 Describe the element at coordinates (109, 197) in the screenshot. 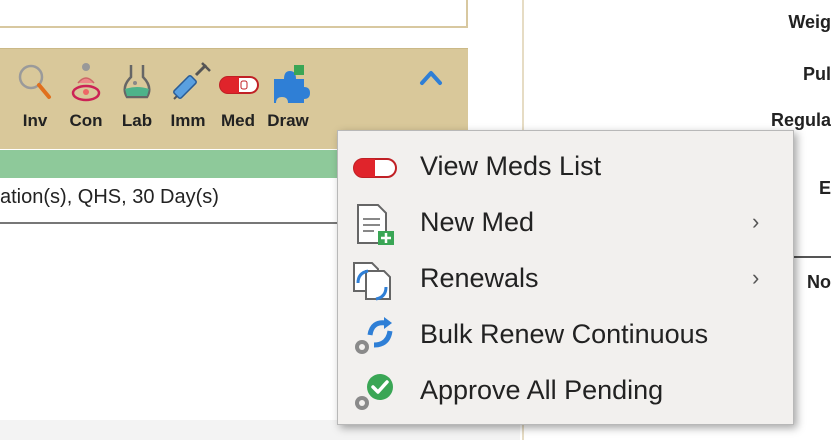

I see `medication-row-text: ation(s), QHS, 30 Day(s)` at that location.